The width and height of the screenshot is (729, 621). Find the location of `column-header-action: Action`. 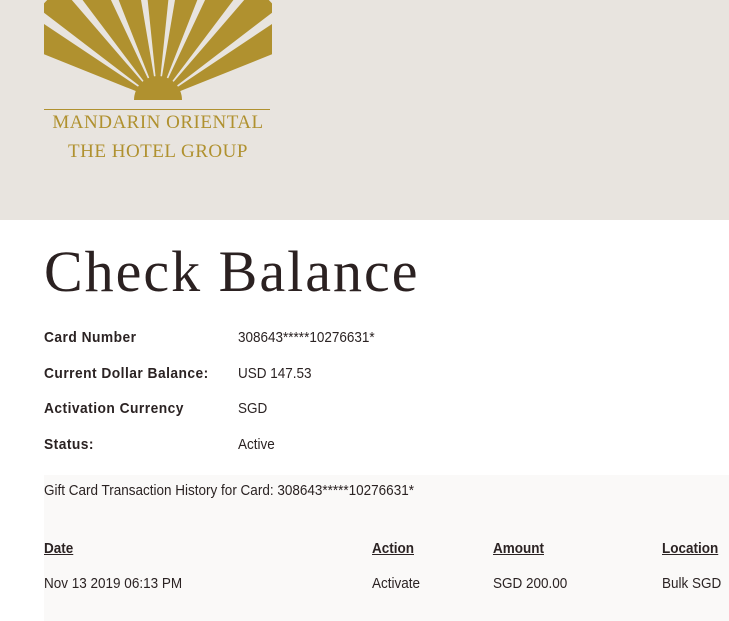

column-header-action: Action is located at coordinates (393, 548).